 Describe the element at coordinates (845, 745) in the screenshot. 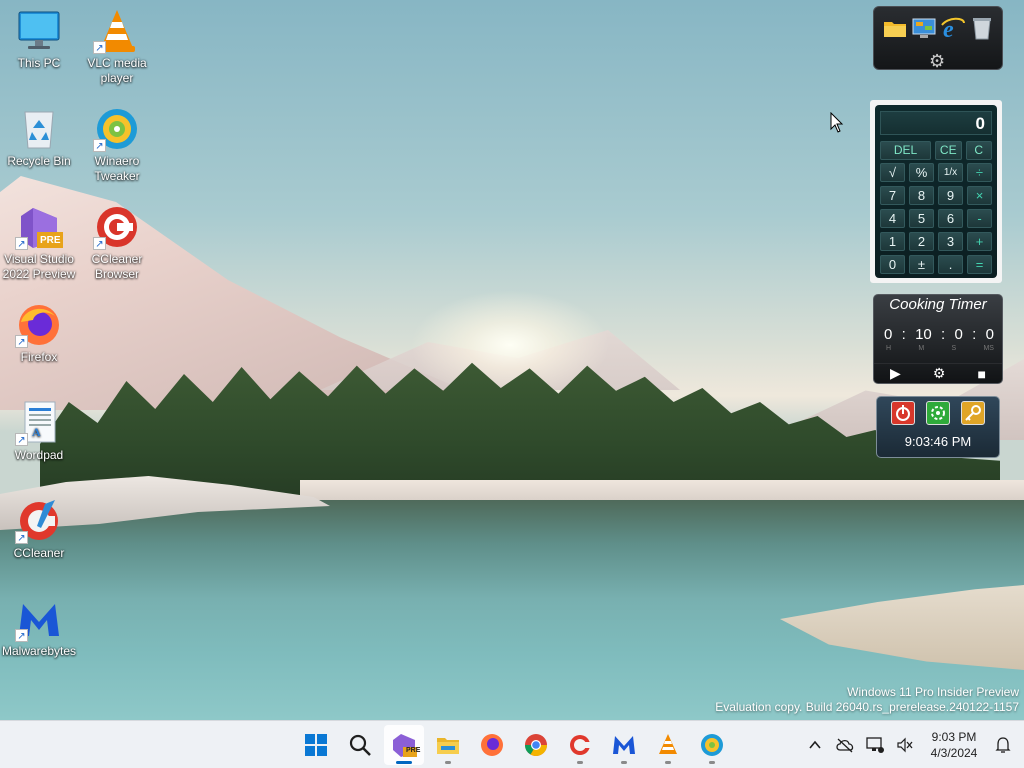

I see `cloud-offline-icon` at that location.